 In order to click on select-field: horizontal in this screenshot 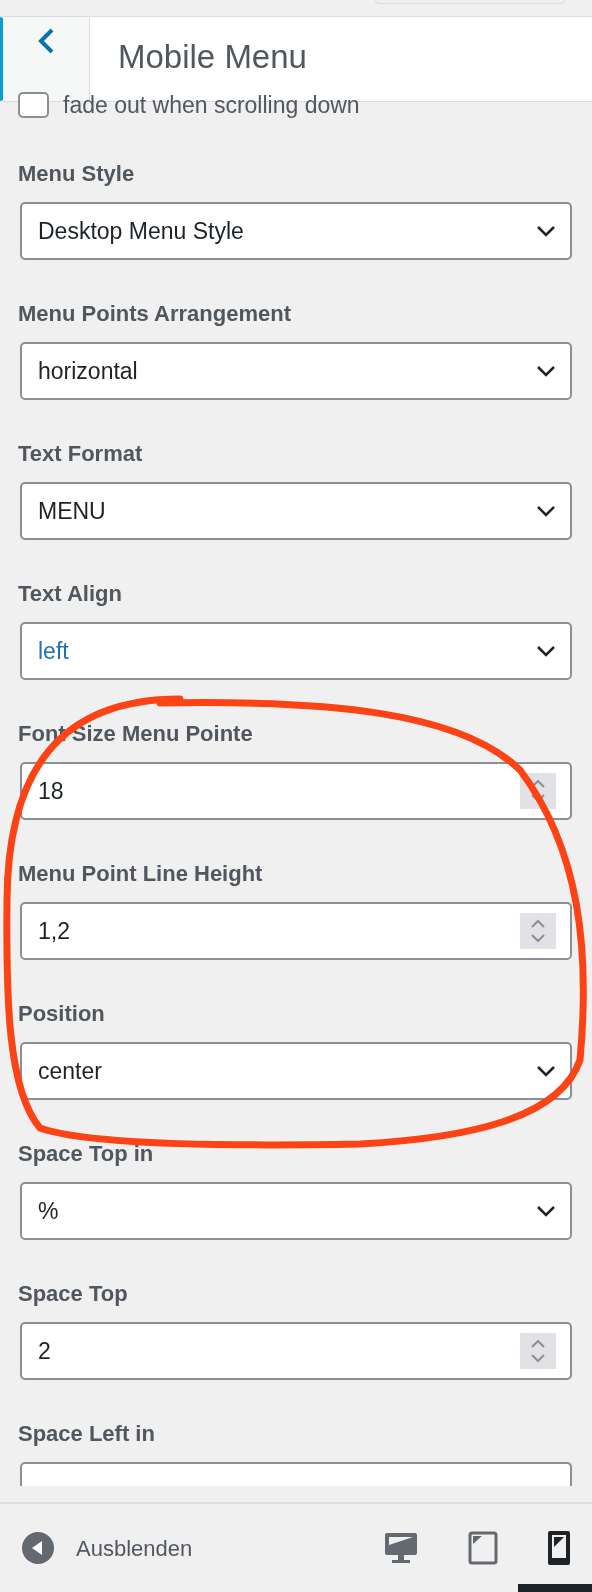, I will do `click(296, 371)`.